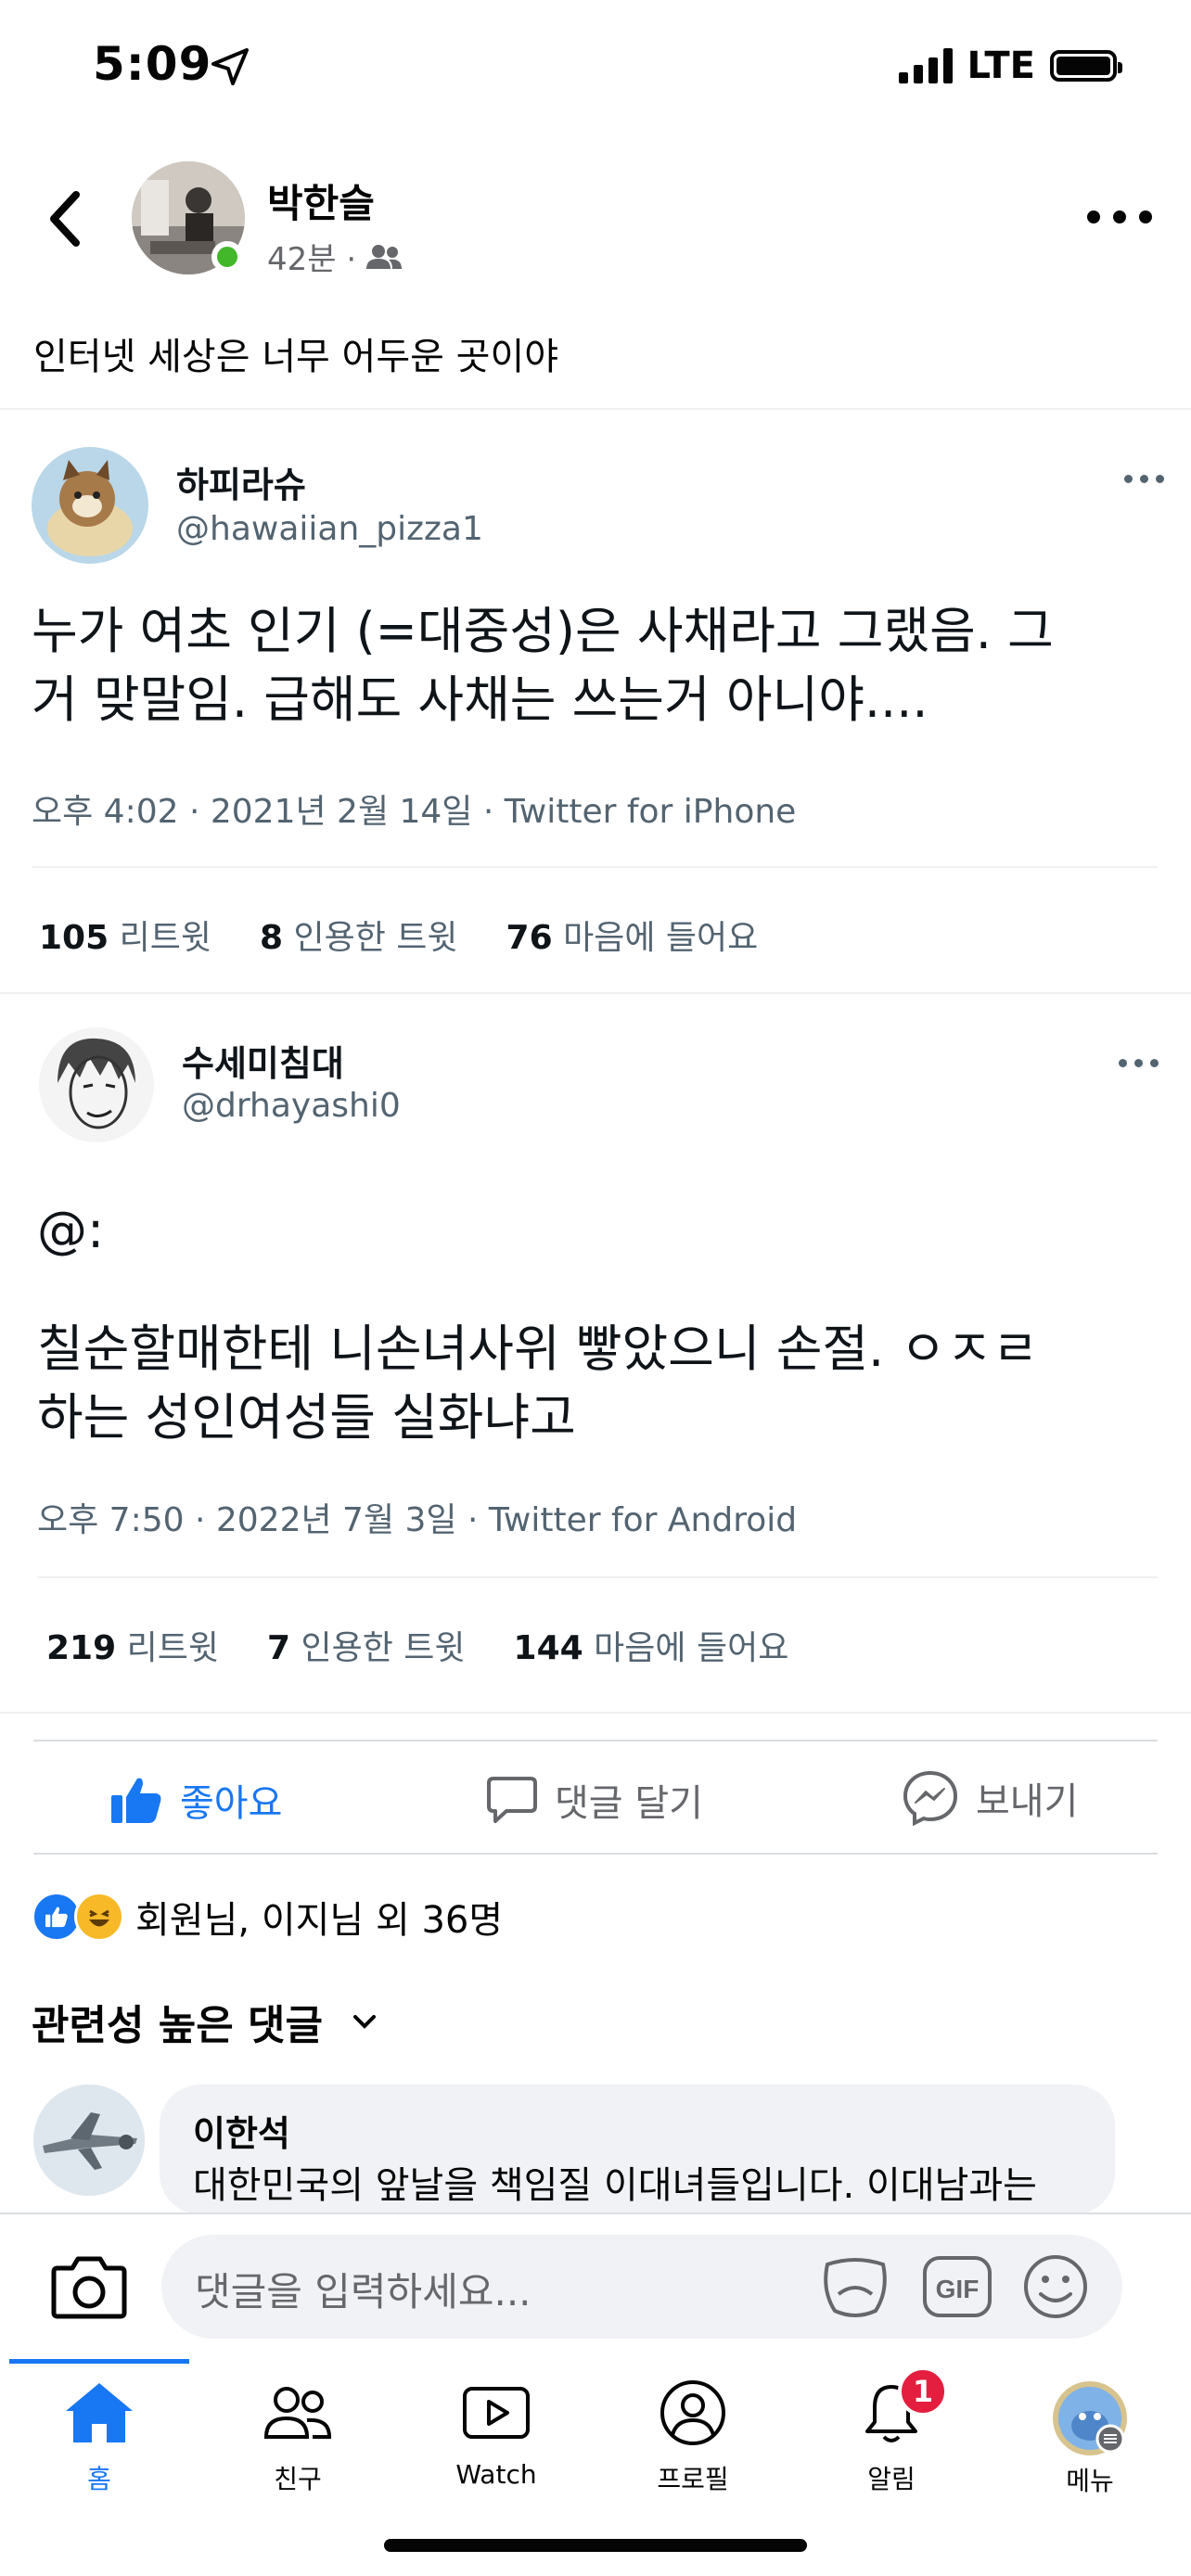 This screenshot has width=1191, height=2576. I want to click on post-options-button, so click(1119, 217).